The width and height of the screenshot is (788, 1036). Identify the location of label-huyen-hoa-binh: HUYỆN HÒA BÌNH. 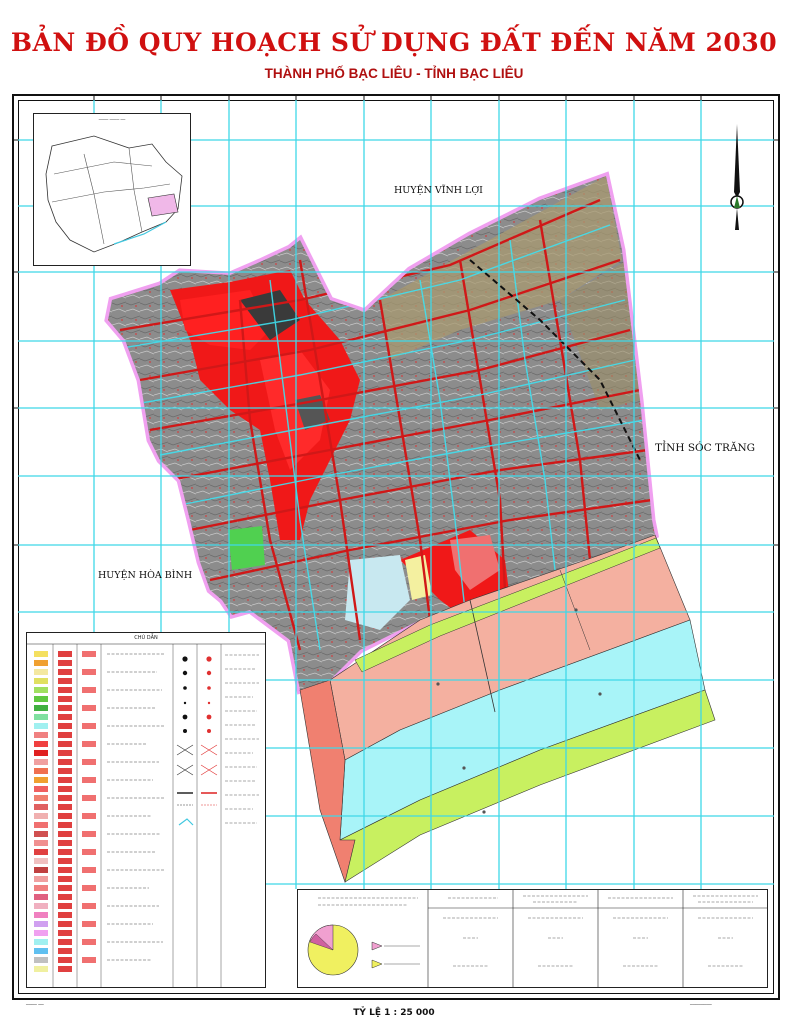
(145, 575).